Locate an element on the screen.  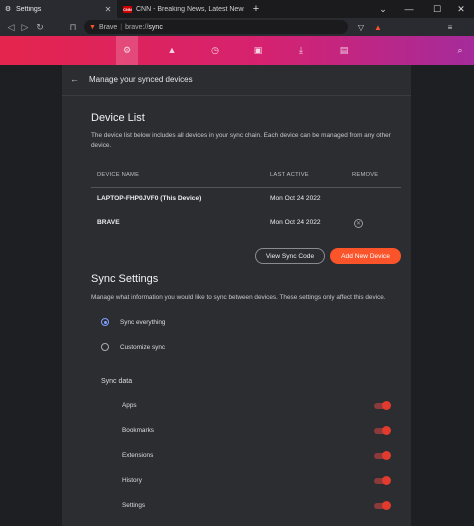
address-bar: ▼ Brave | brave://sync is located at coordinates (216, 27).